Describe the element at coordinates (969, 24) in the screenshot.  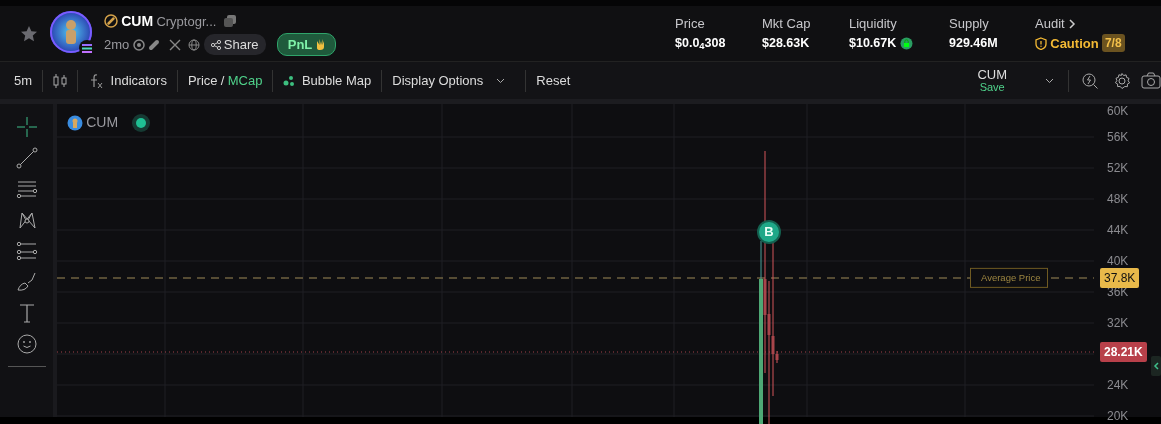
I see `stat-label: Supply` at that location.